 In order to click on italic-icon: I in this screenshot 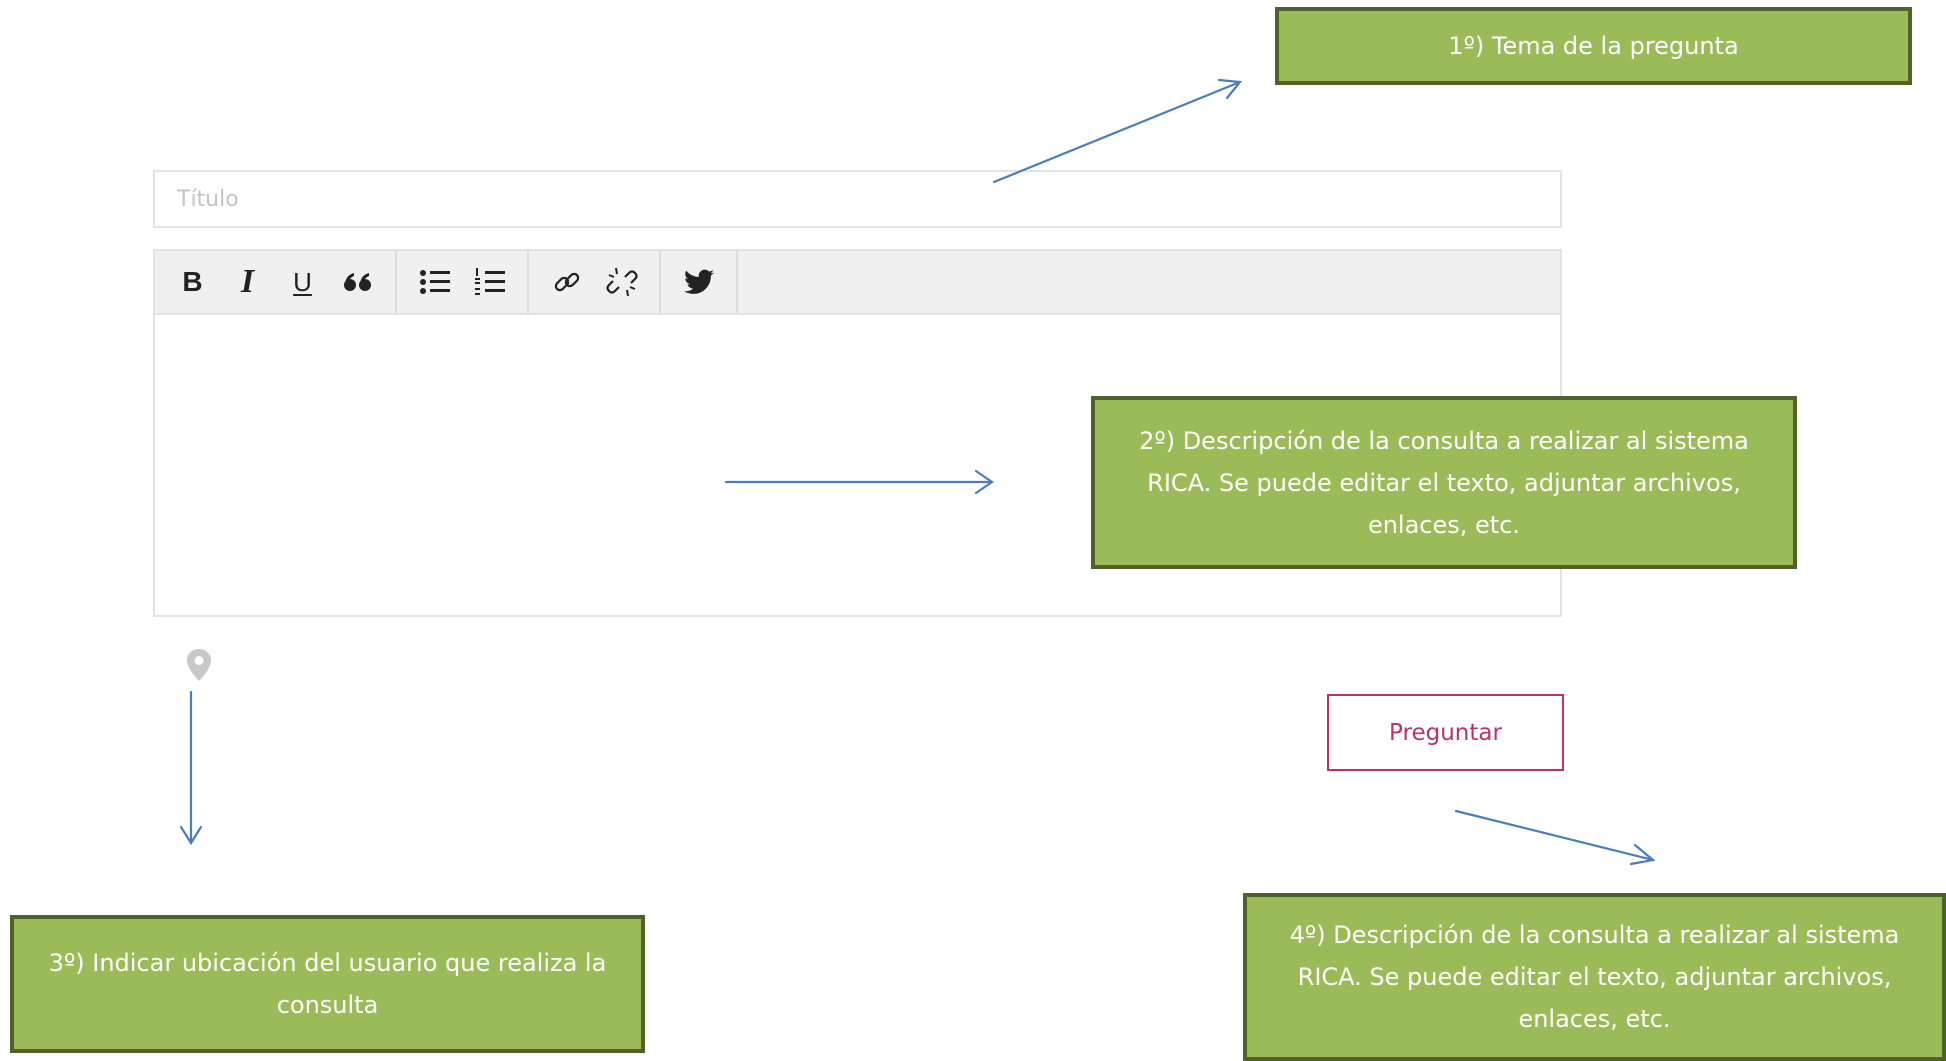, I will do `click(247, 281)`.